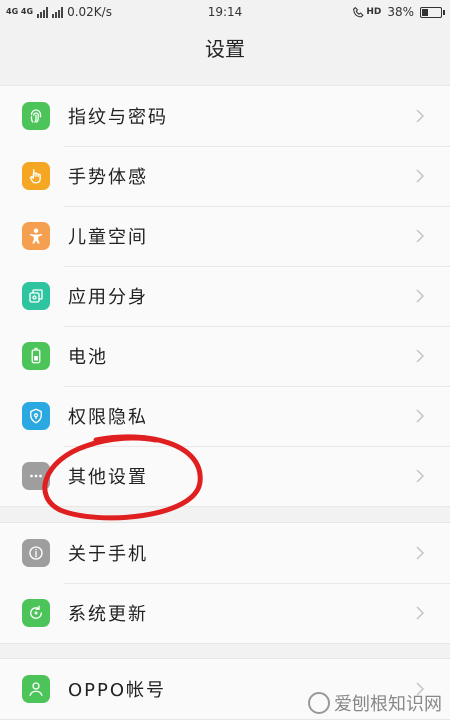 The image size is (450, 720). Describe the element at coordinates (36, 296) in the screenshot. I see `app-clone-icon` at that location.